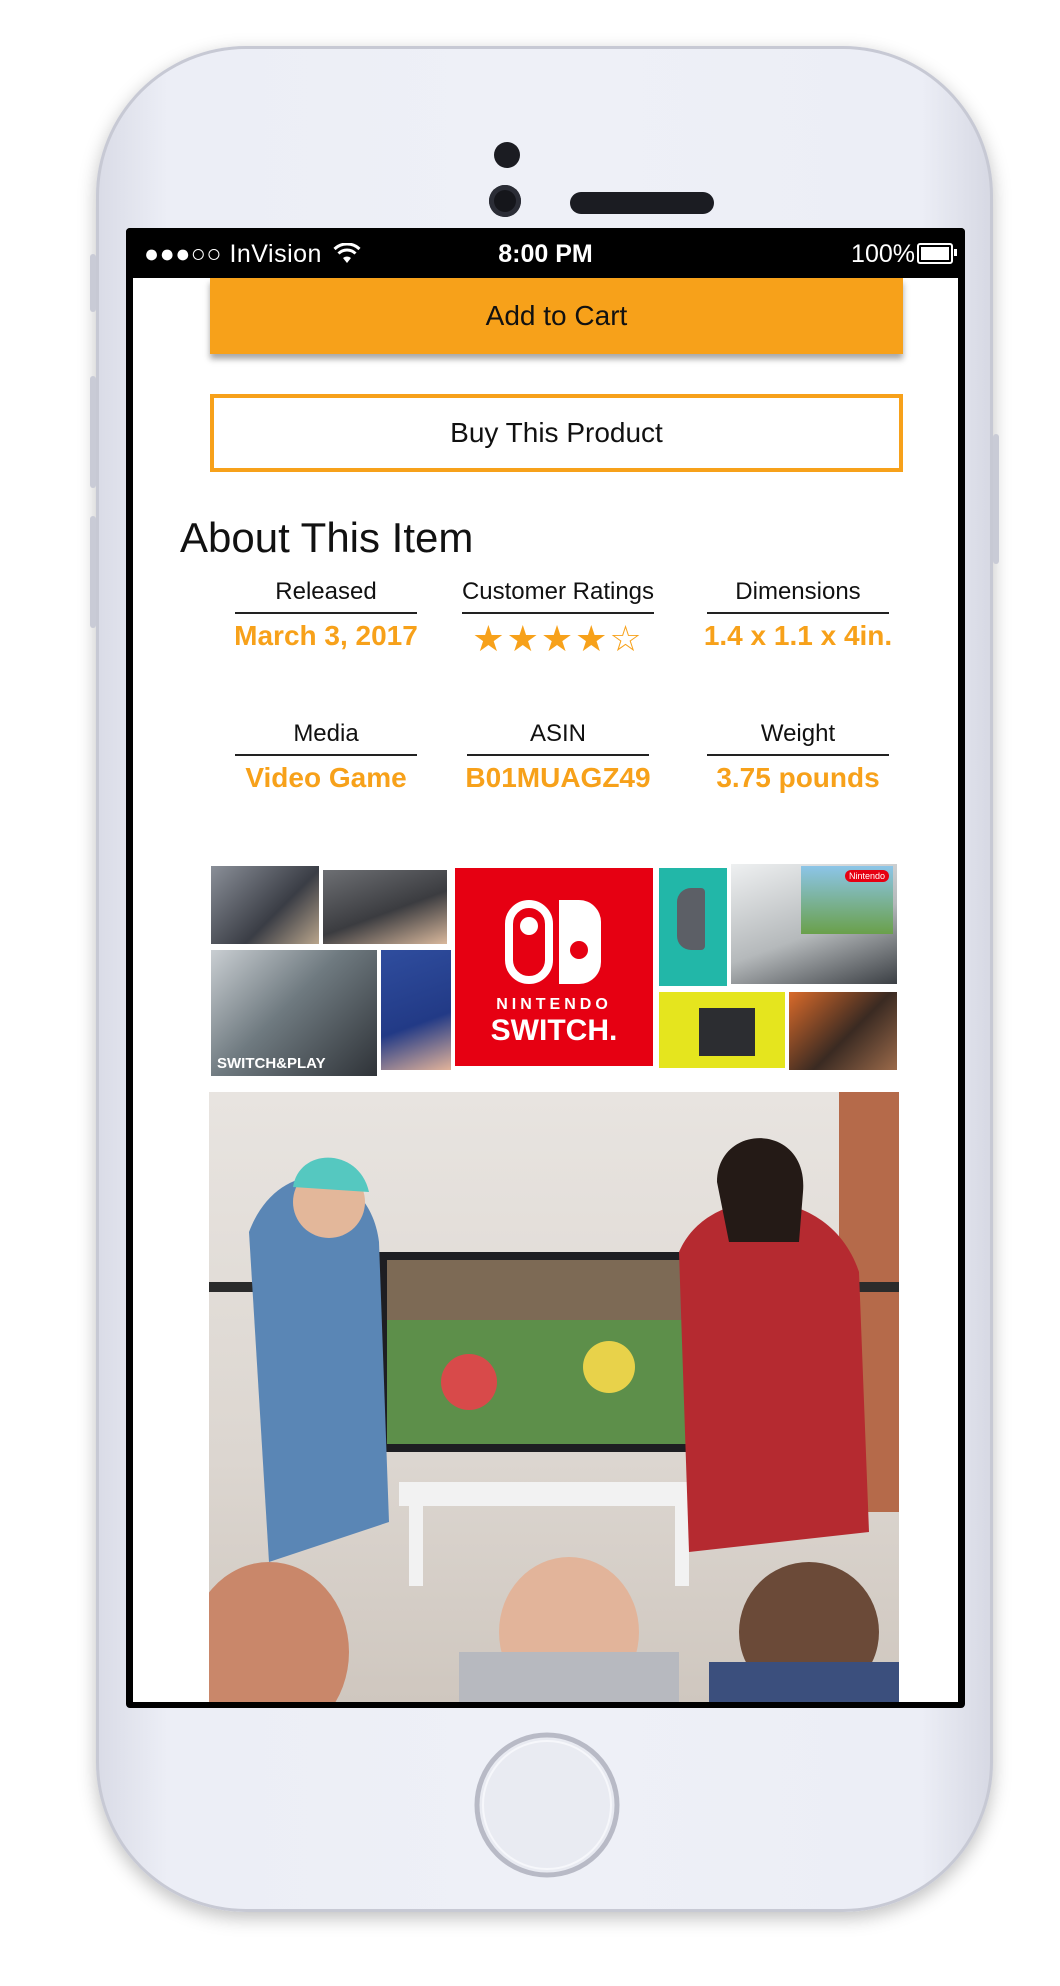 The width and height of the screenshot is (1060, 1986). Describe the element at coordinates (558, 596) in the screenshot. I see `spec-label: Customer Ratings` at that location.